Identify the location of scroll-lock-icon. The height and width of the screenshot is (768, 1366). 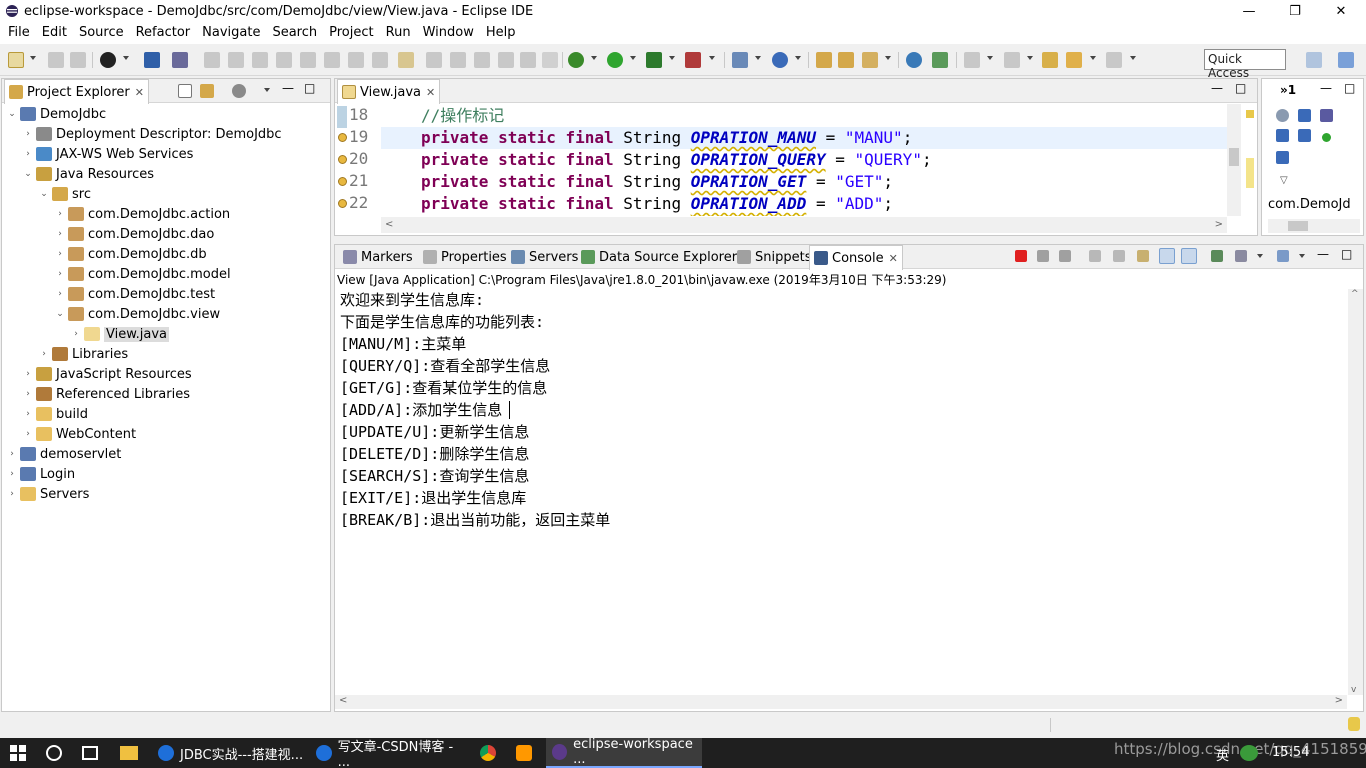
(1119, 256).